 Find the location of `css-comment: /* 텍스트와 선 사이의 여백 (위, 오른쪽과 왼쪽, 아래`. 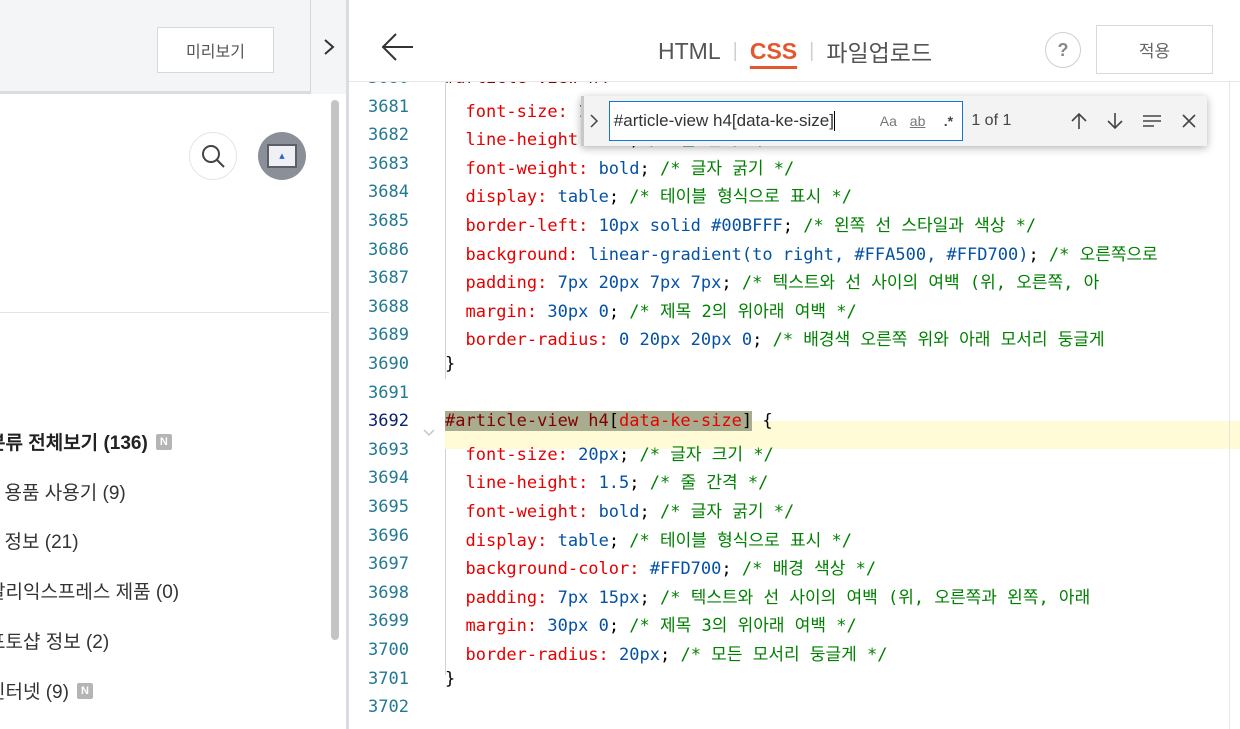

css-comment: /* 텍스트와 선 사이의 여백 (위, 오른쪽과 왼쪽, 아래 is located at coordinates (875, 597).